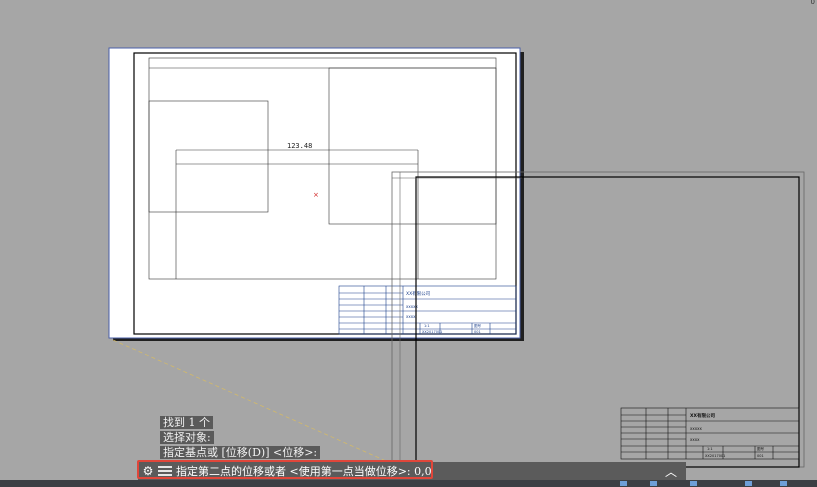 Image resolution: width=817 pixels, height=487 pixels. I want to click on command-history-line: 选择对象:, so click(187, 437).